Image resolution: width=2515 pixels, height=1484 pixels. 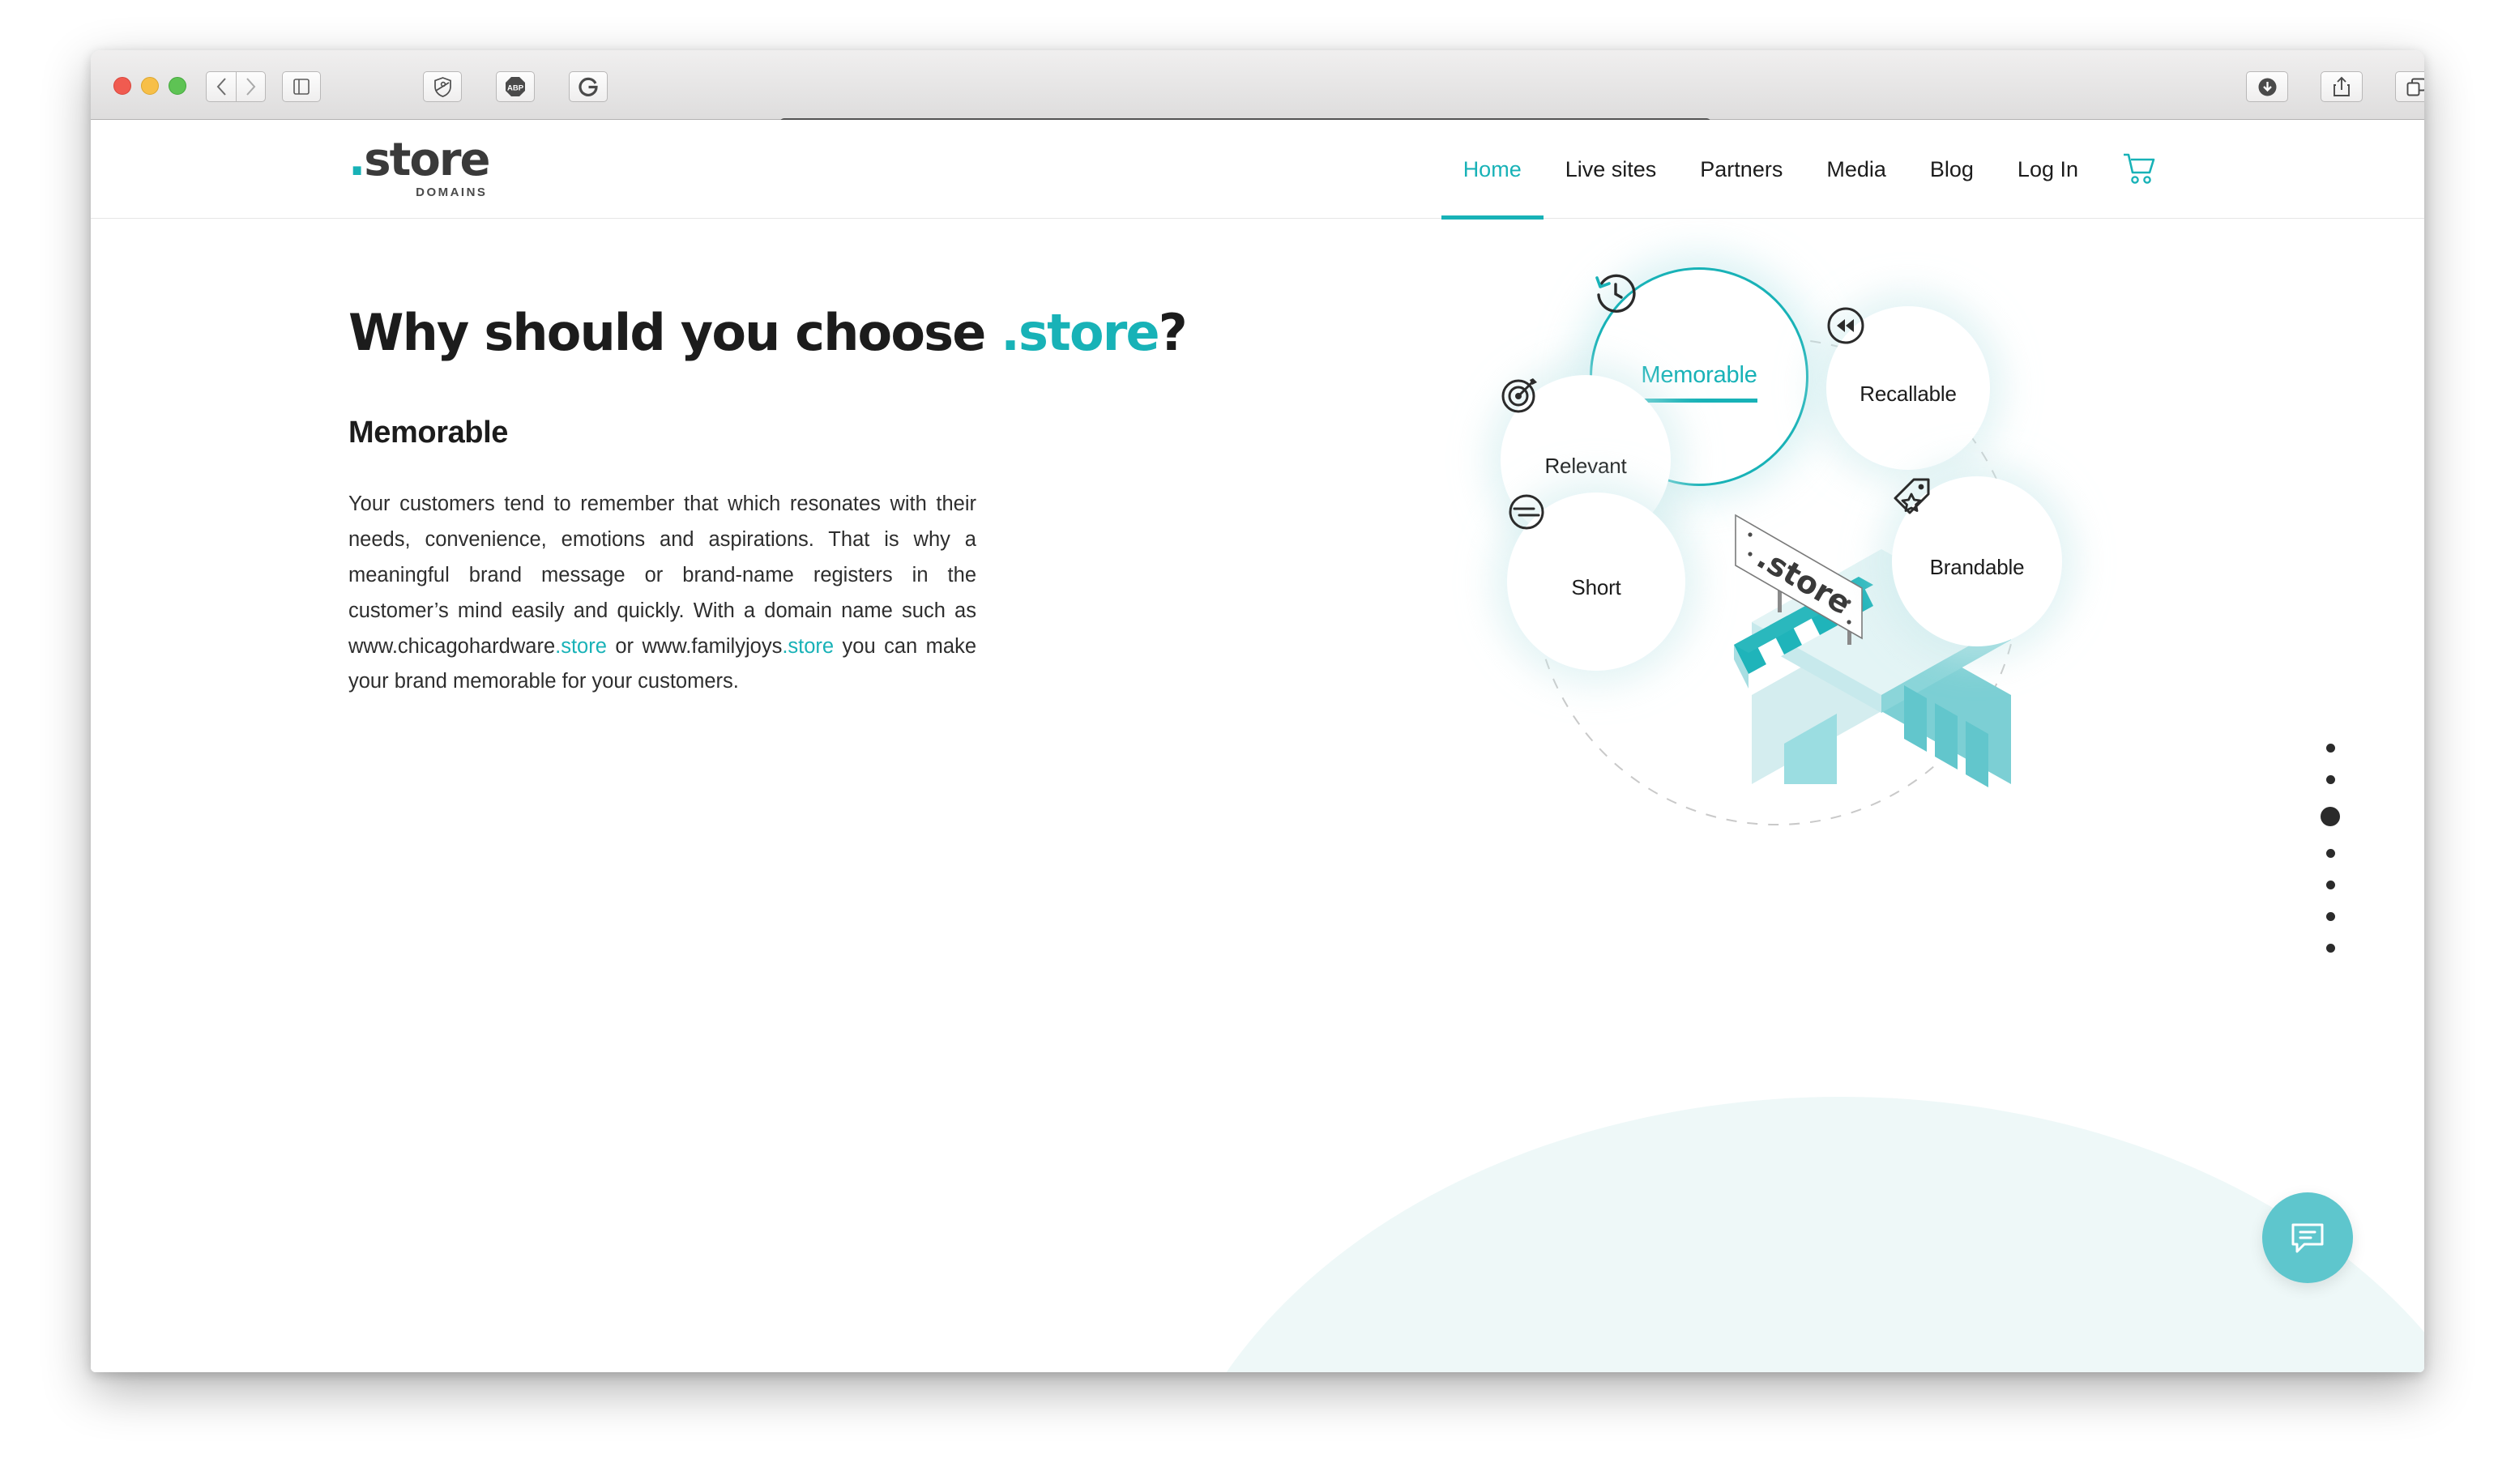 I want to click on share-icon, so click(x=2342, y=86).